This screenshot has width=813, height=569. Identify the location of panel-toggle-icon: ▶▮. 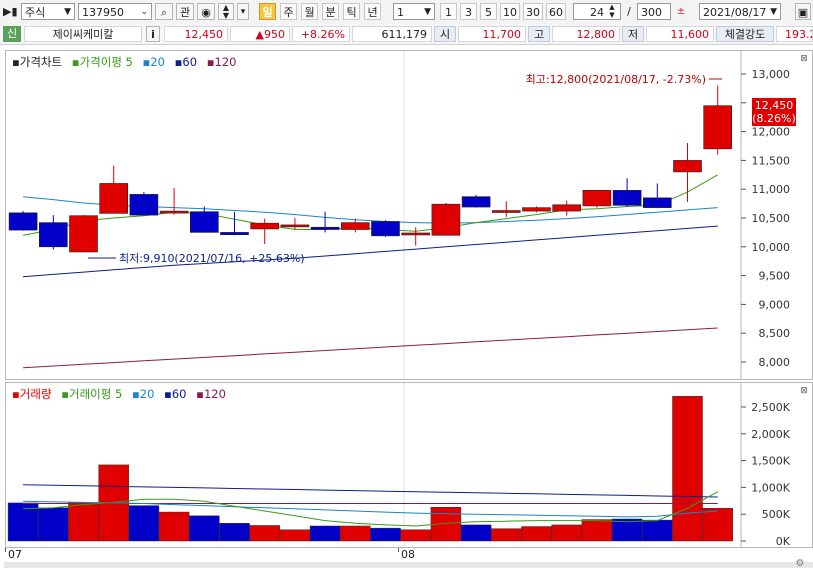
(10, 11).